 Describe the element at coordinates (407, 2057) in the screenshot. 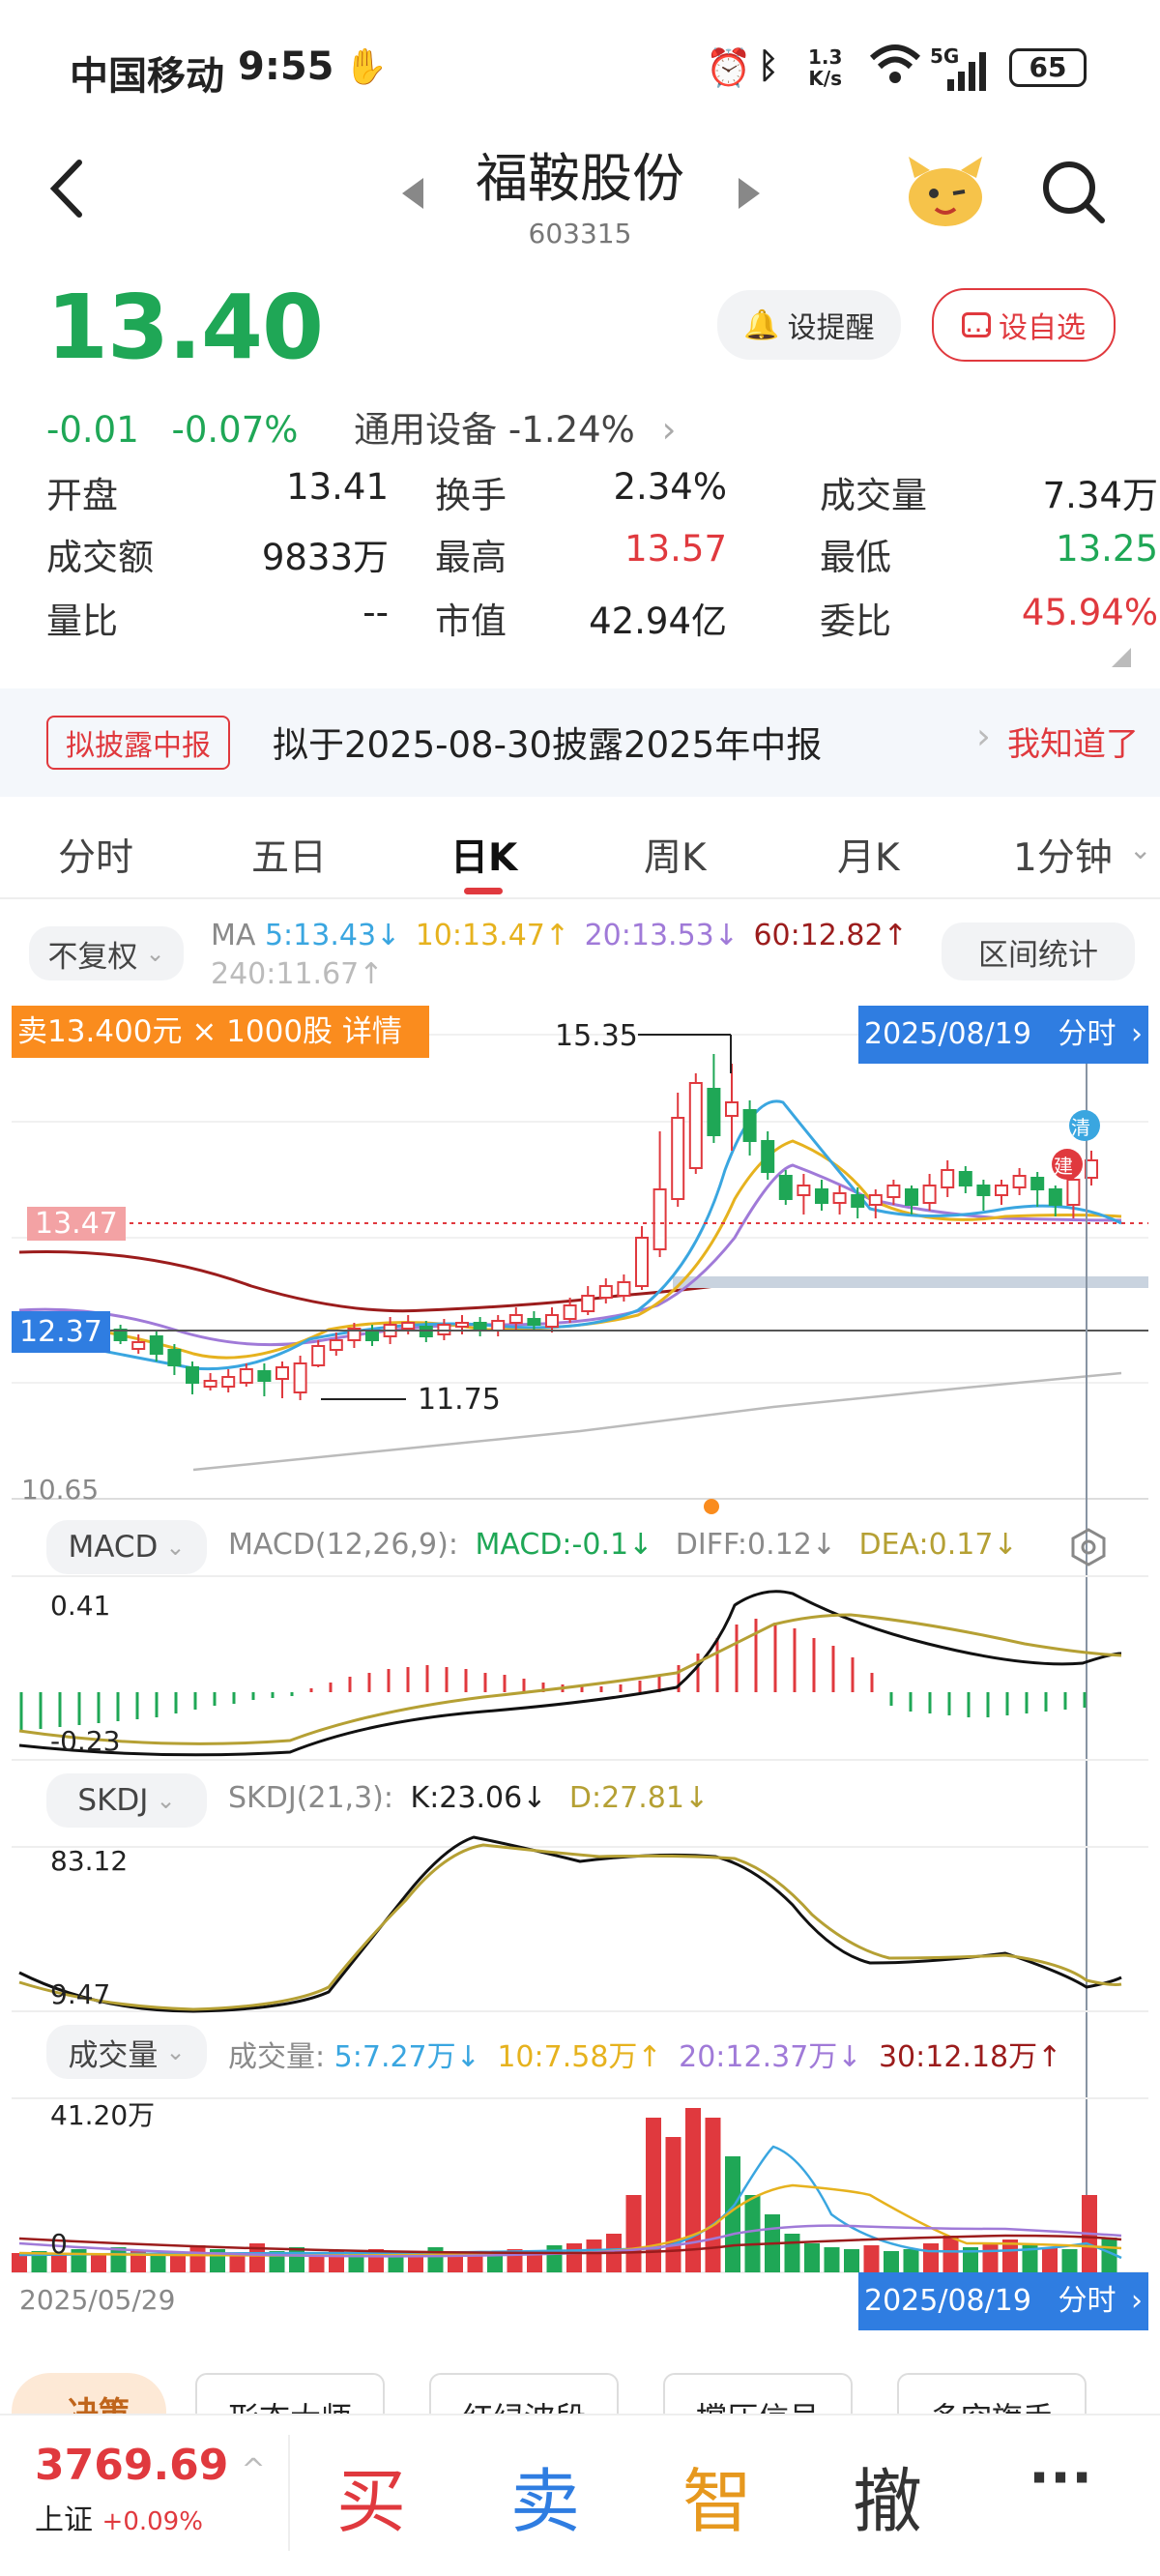

I see `vol5-value: 5:7.27万↓` at that location.